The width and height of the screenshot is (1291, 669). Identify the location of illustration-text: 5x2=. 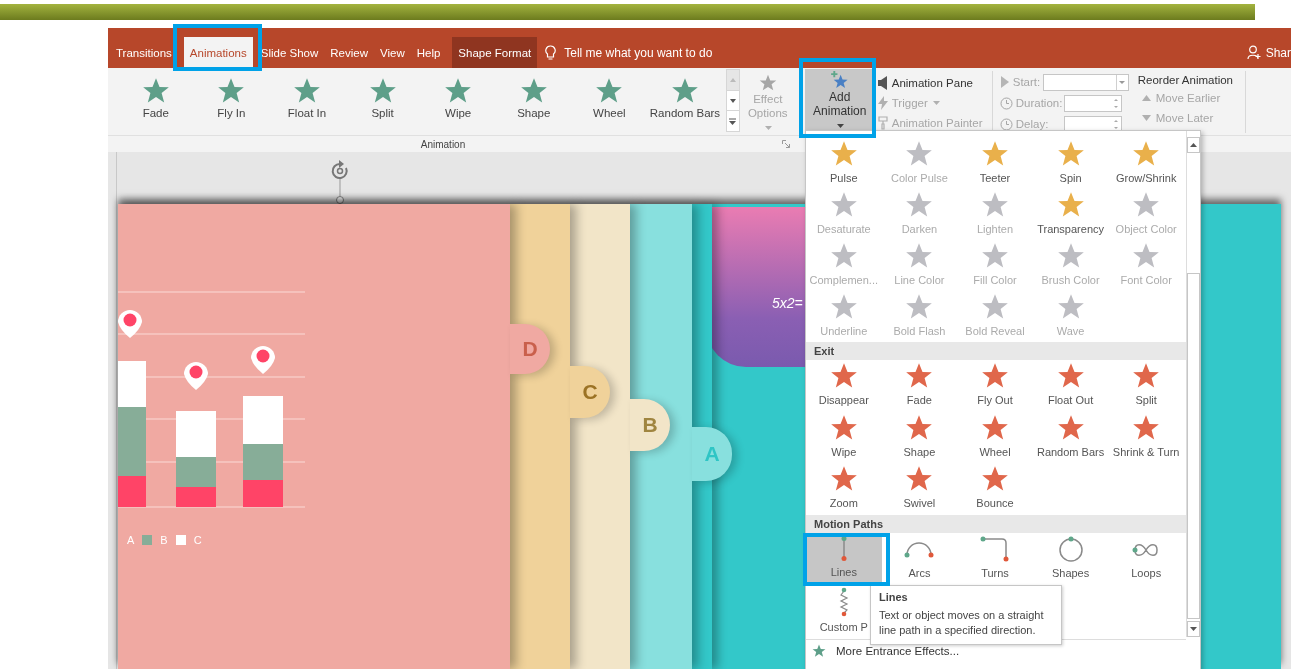
(787, 303).